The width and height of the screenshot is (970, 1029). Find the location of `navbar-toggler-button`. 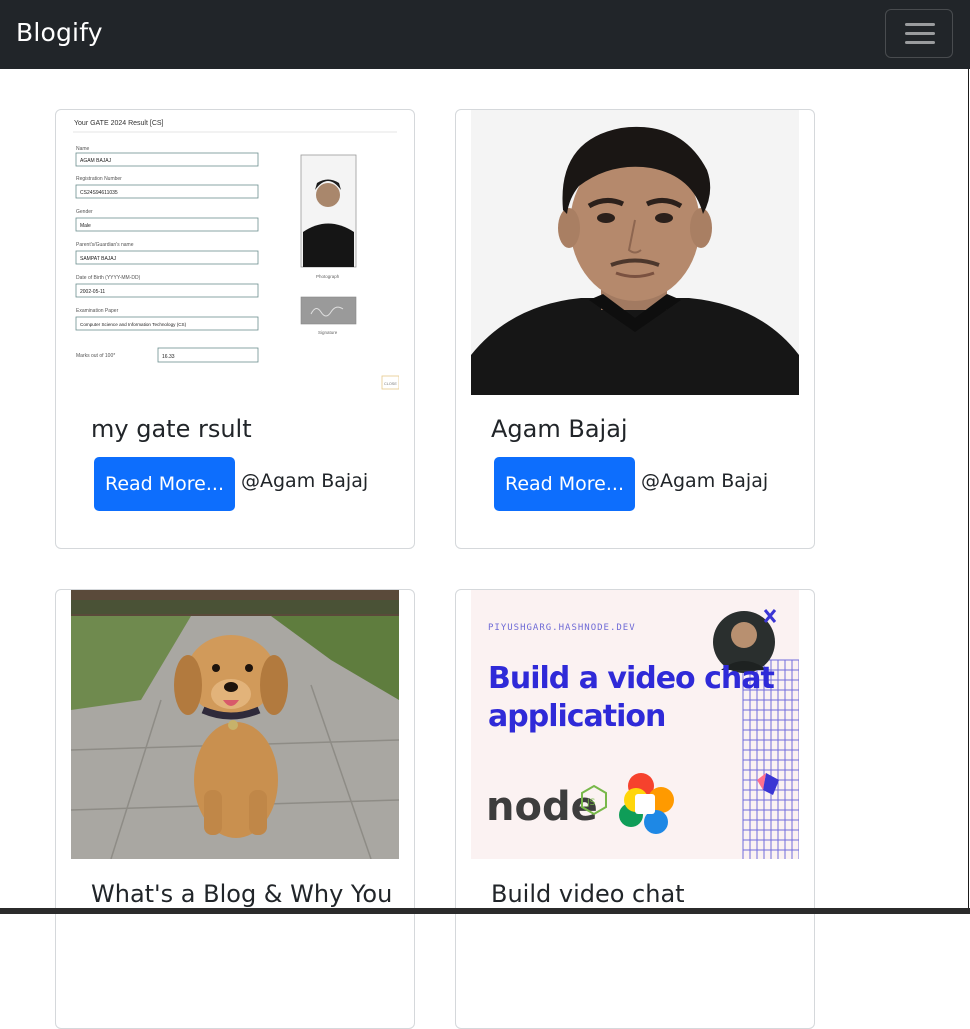

navbar-toggler-button is located at coordinates (919, 33).